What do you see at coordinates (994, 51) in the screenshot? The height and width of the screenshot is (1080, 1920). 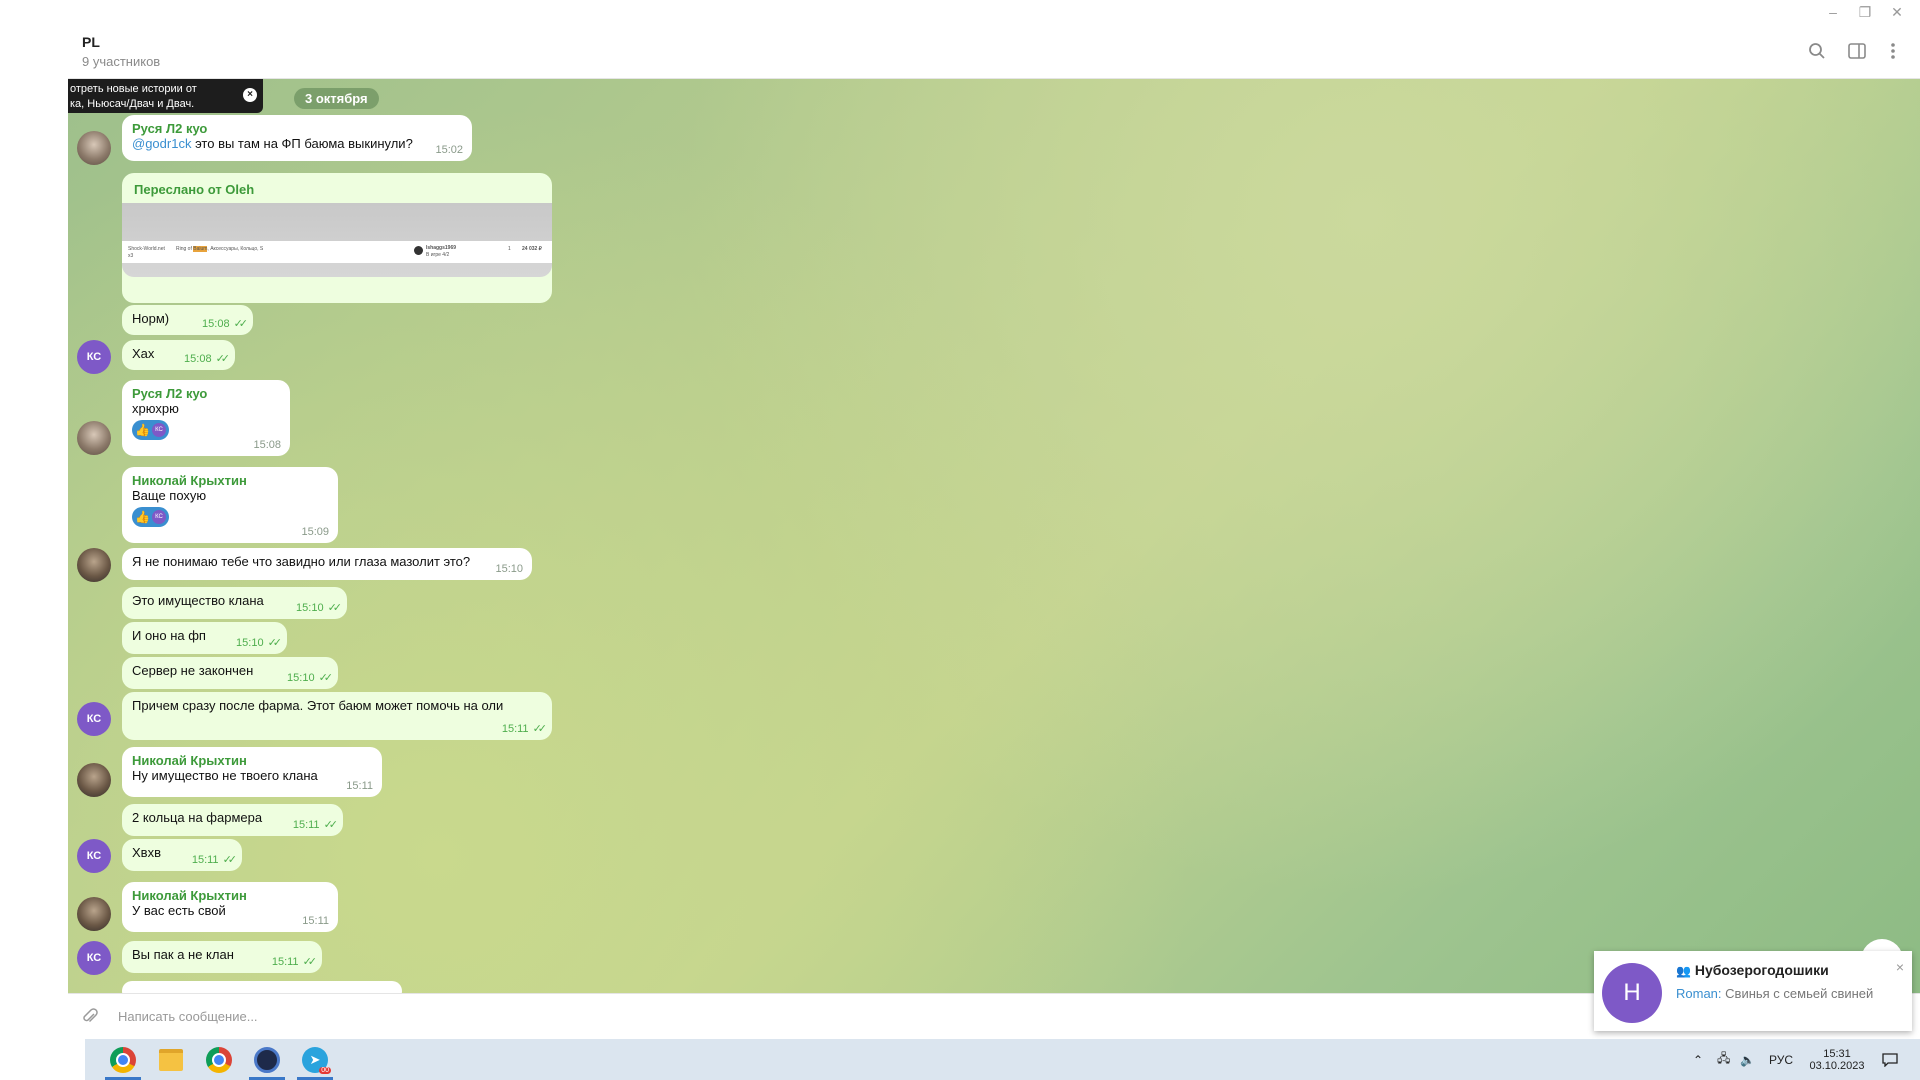 I see `chat-header: PL 9 участников` at bounding box center [994, 51].